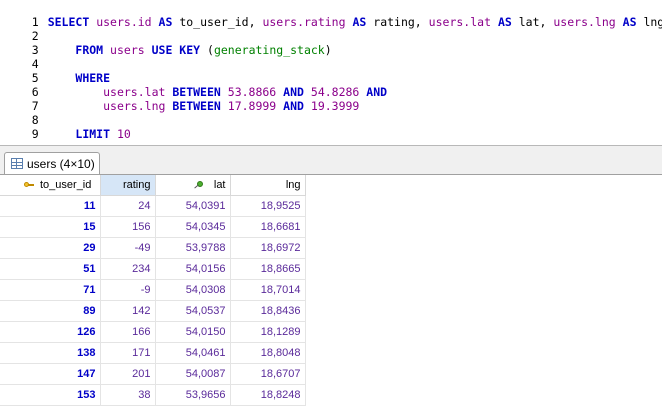 The image size is (662, 406). What do you see at coordinates (268, 311) in the screenshot?
I see `cell-lng: 18,8436` at bounding box center [268, 311].